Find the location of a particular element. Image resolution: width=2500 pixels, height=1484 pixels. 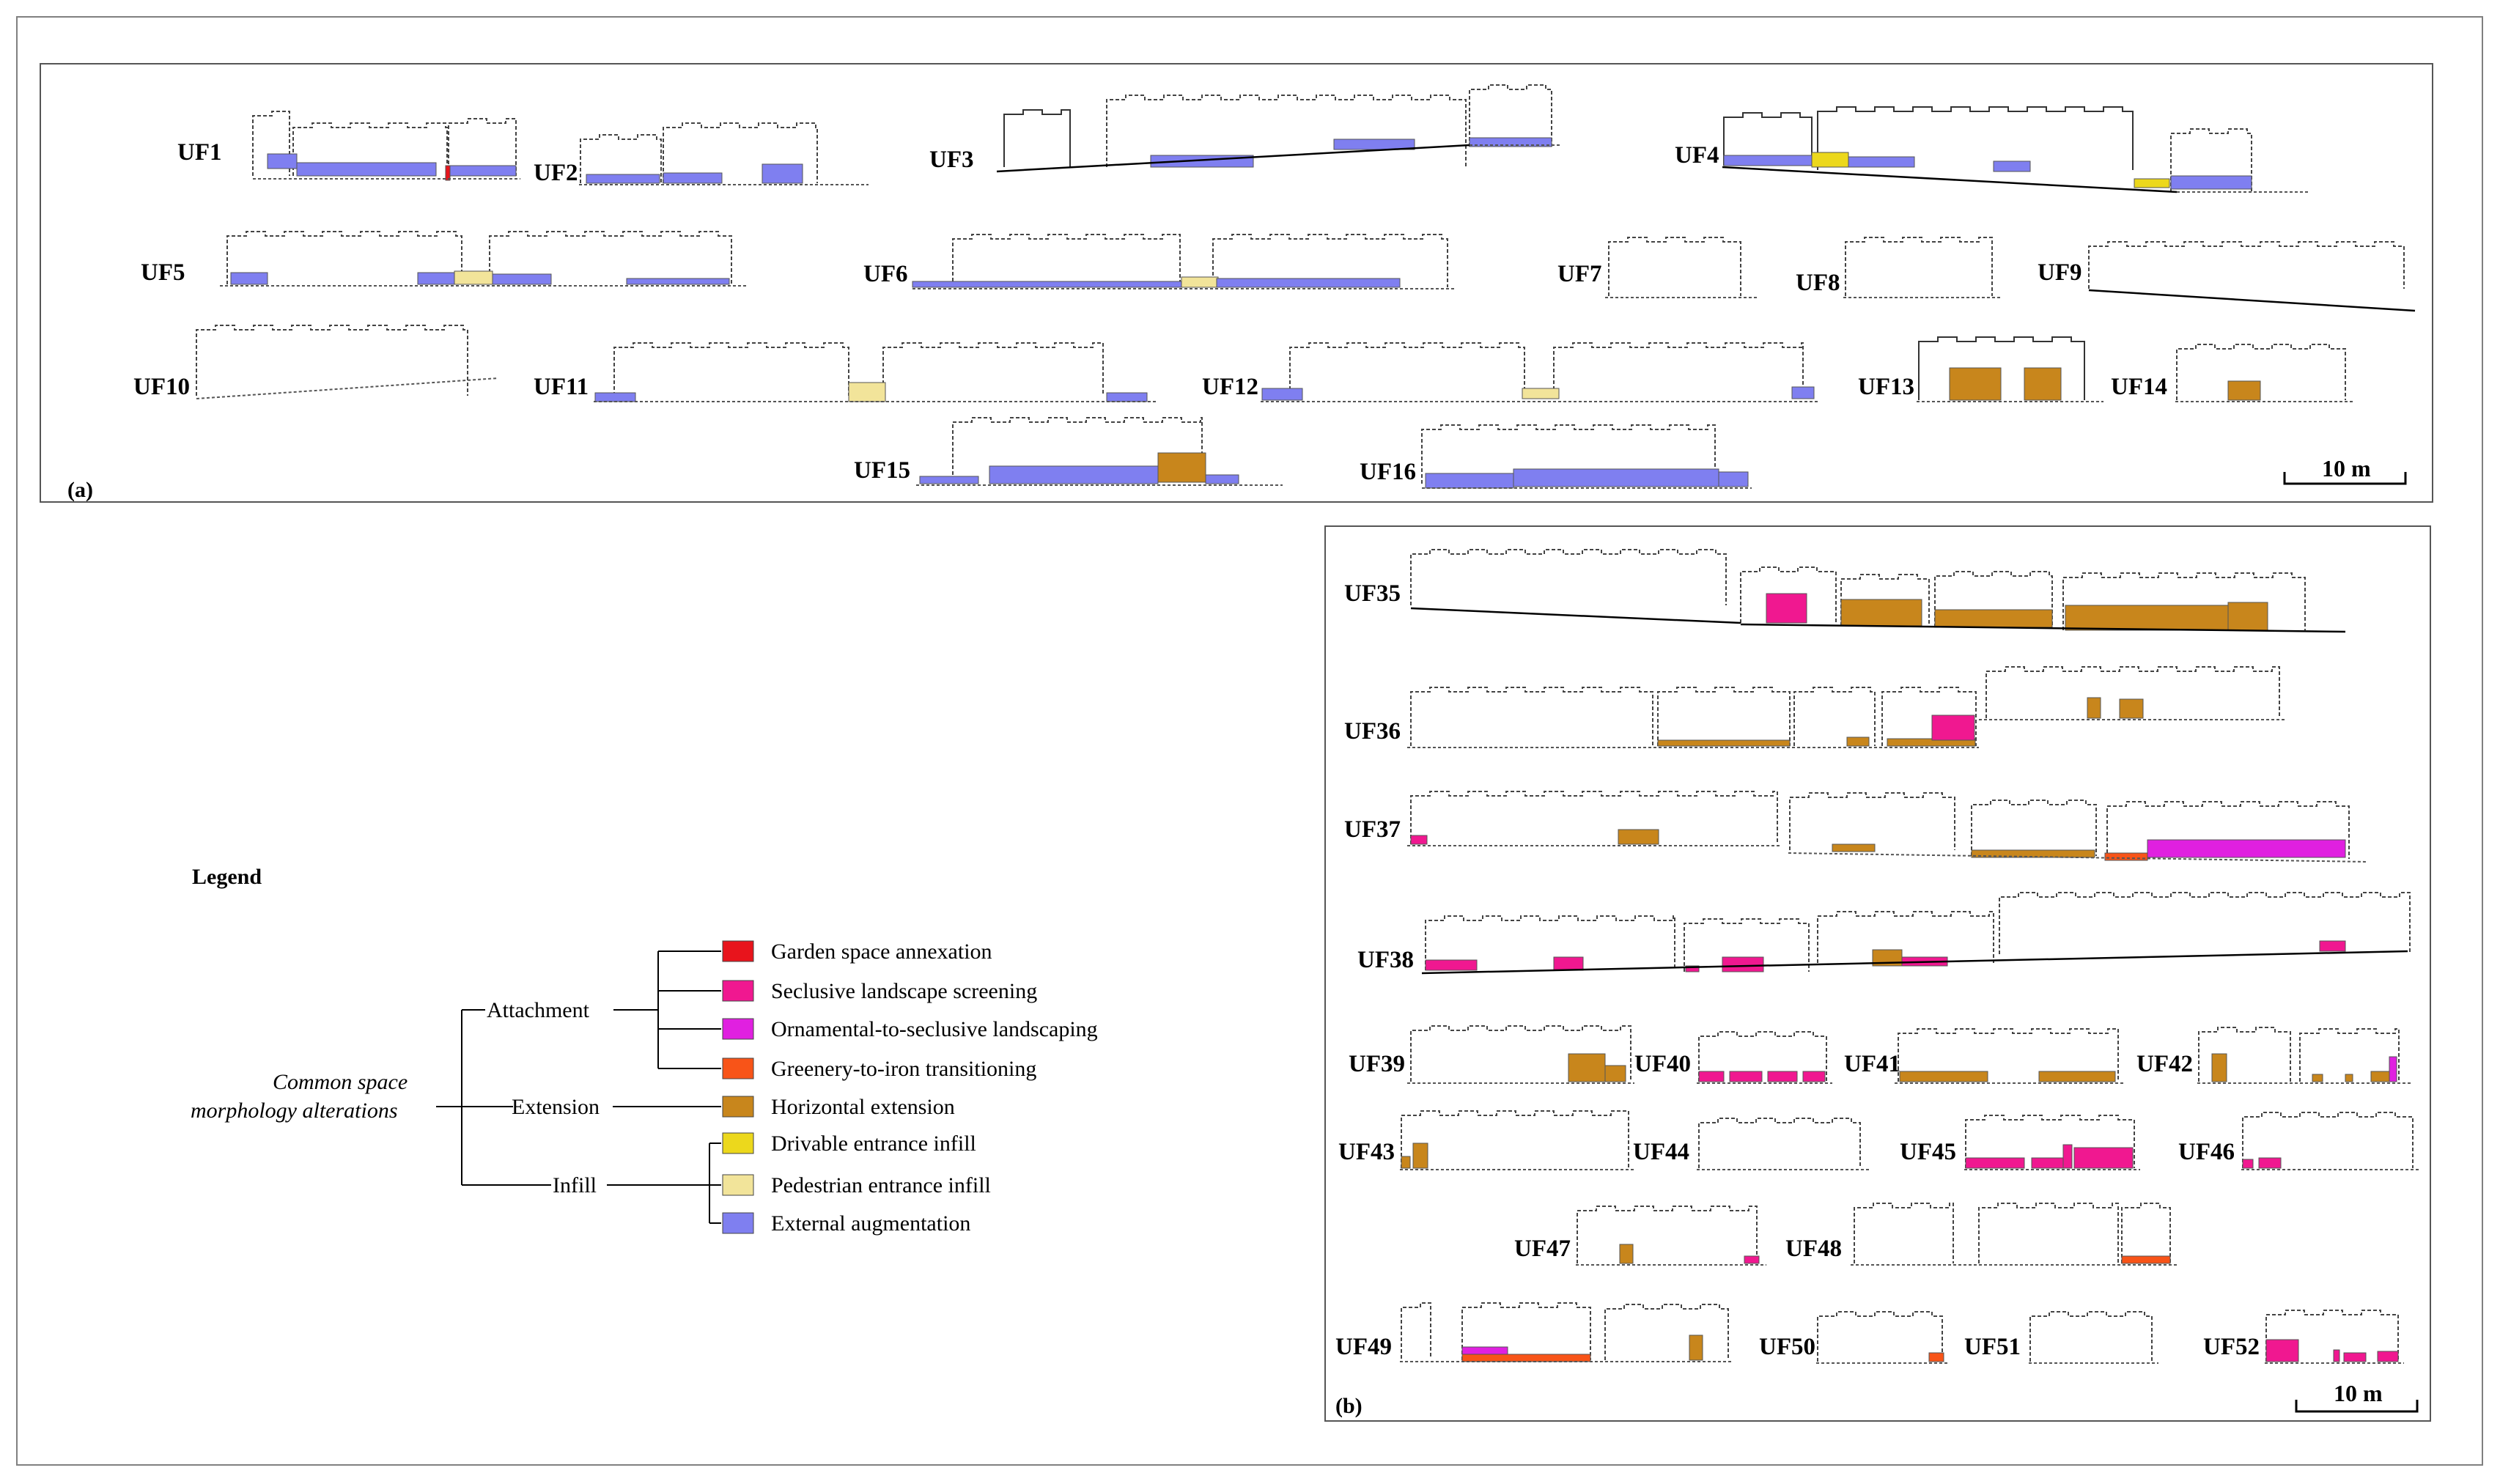

legend-item-label: Seclusive landscape screening is located at coordinates (904, 991).